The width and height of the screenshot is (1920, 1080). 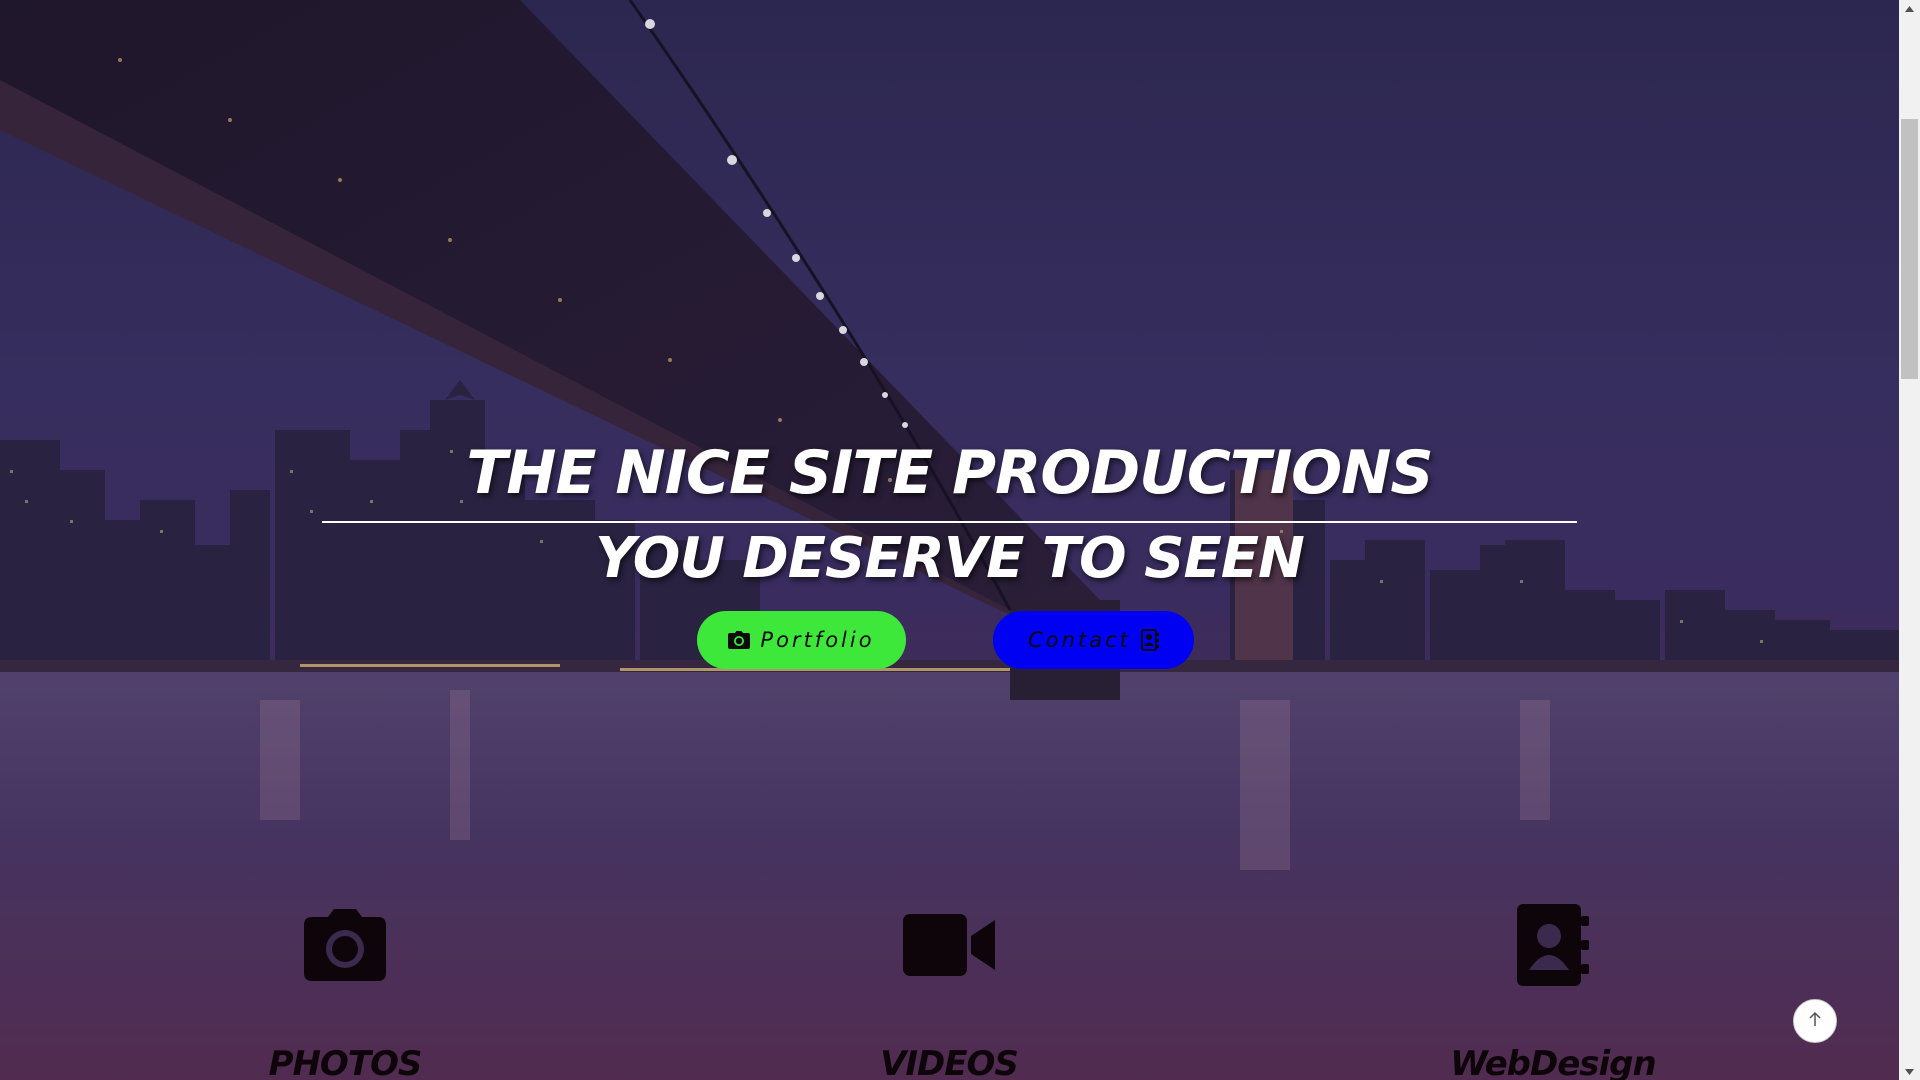 What do you see at coordinates (1909, 249) in the screenshot?
I see `scrollbar-thumb` at bounding box center [1909, 249].